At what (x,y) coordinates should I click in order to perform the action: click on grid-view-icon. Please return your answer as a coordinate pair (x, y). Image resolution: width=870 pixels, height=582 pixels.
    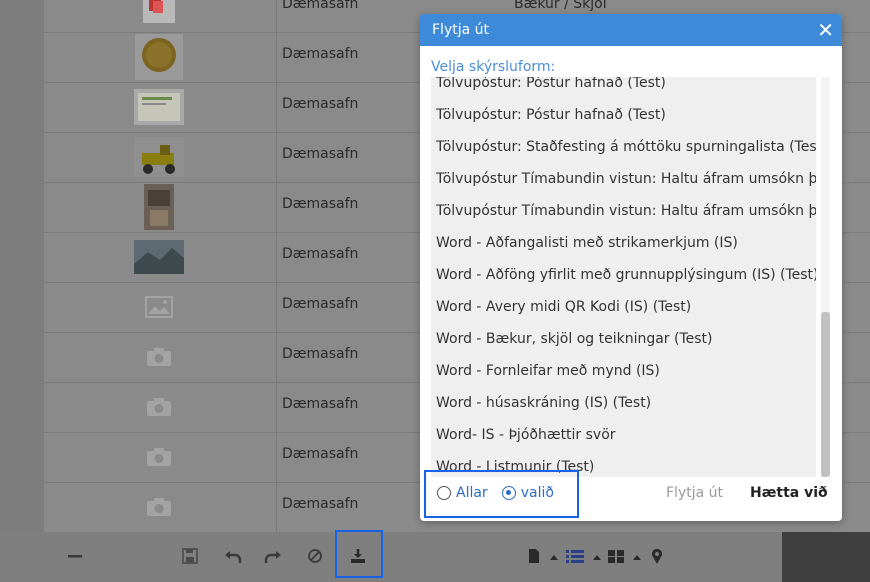
    Looking at the image, I should click on (616, 558).